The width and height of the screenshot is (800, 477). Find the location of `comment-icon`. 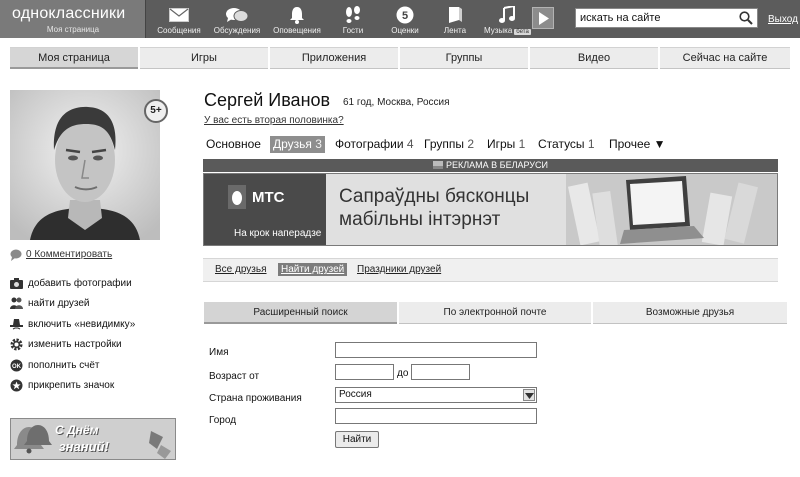

comment-icon is located at coordinates (16, 255).